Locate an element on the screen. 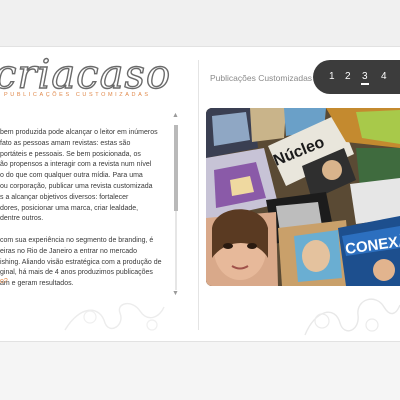  page-2-button: 2 is located at coordinates (348, 76).